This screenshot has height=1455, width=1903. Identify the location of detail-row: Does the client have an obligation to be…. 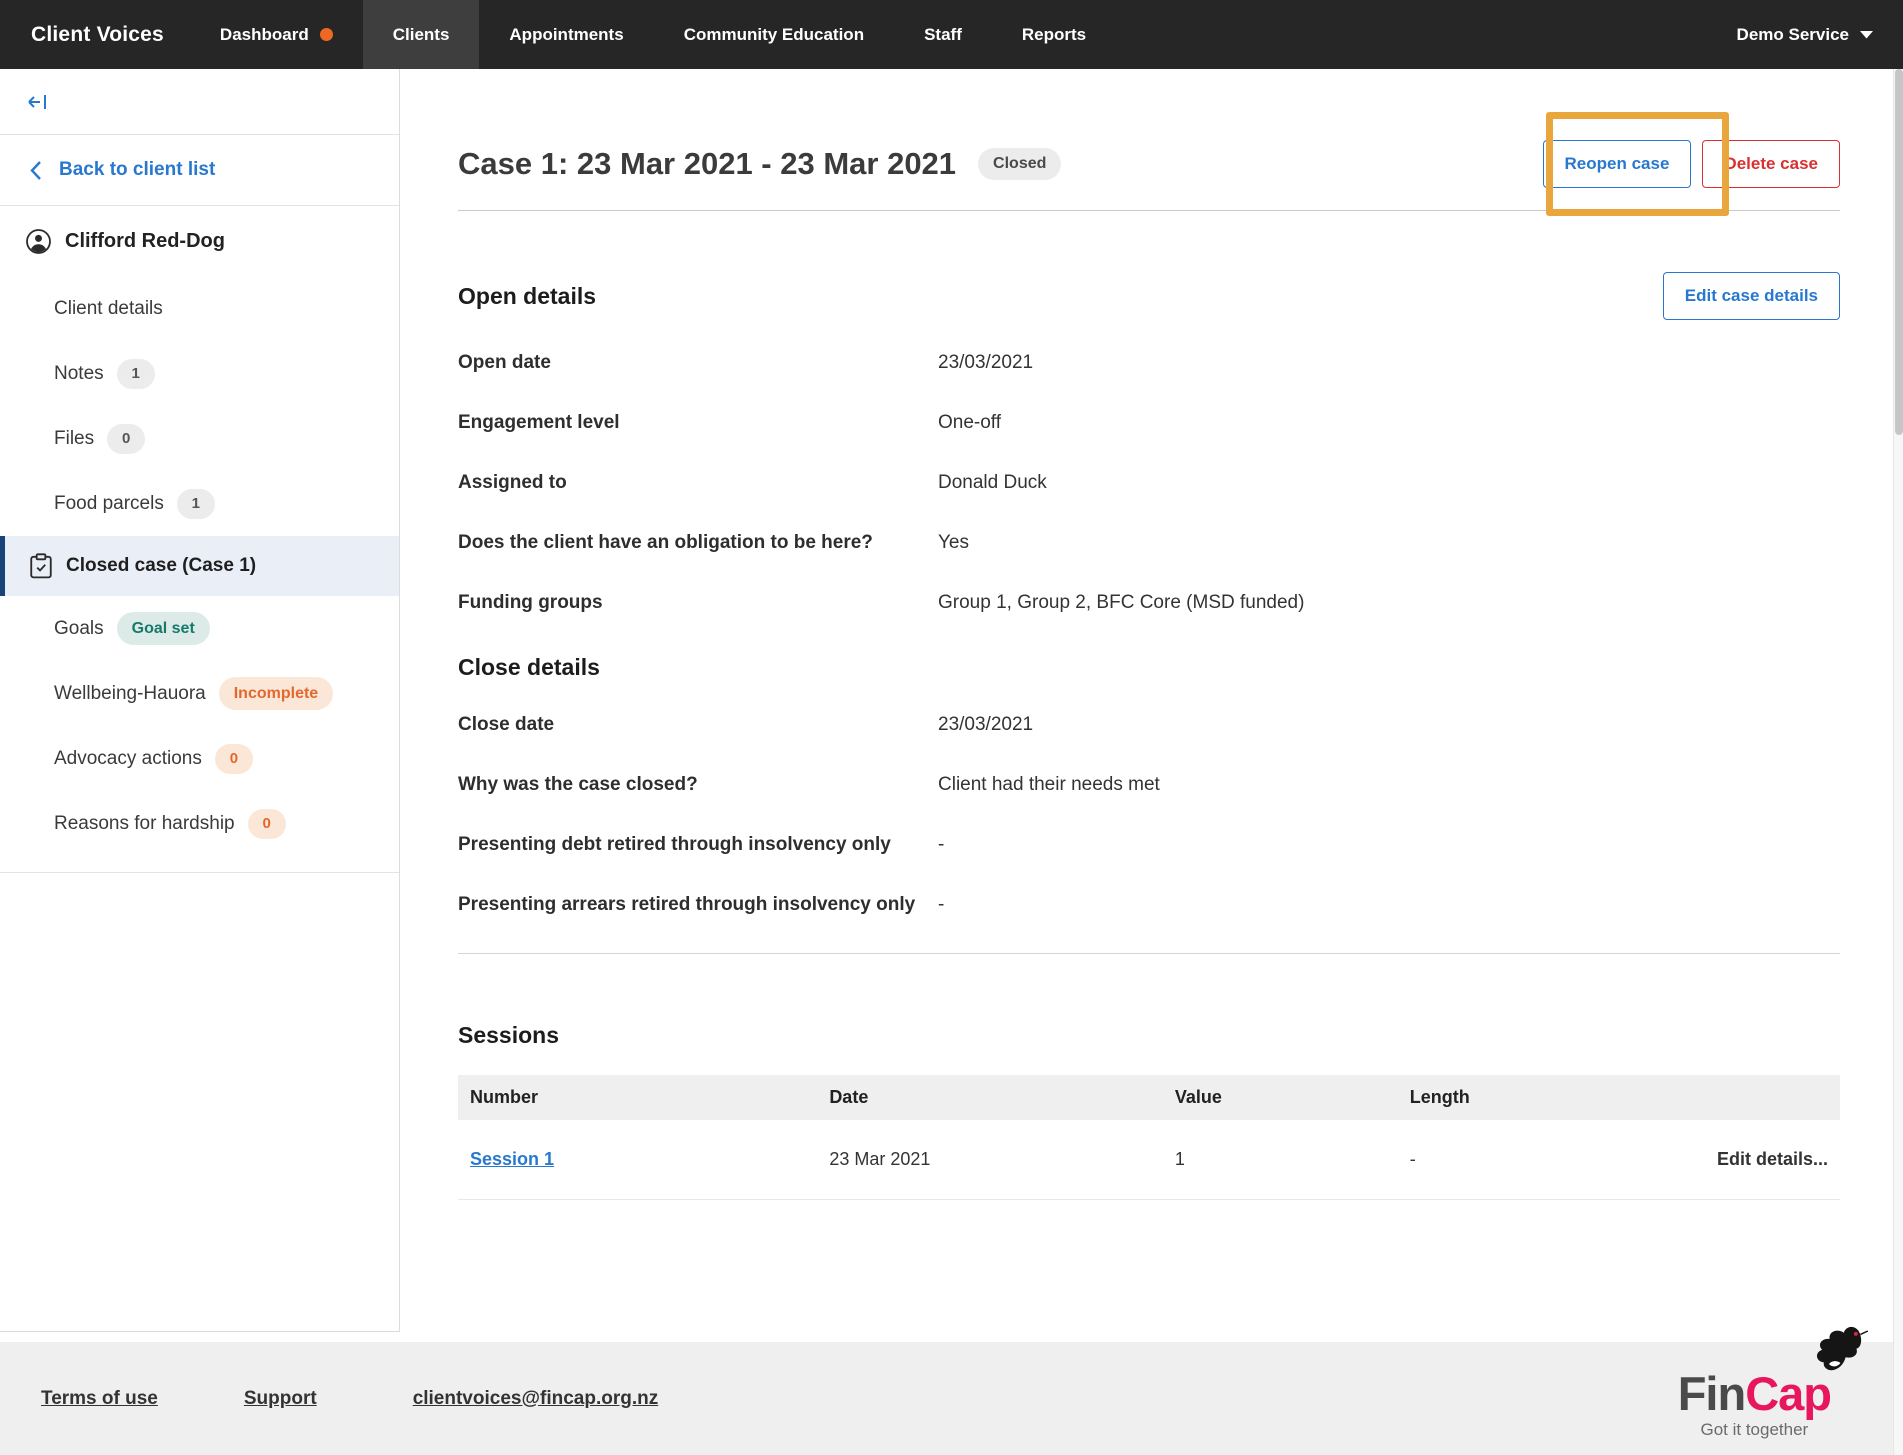
(713, 542).